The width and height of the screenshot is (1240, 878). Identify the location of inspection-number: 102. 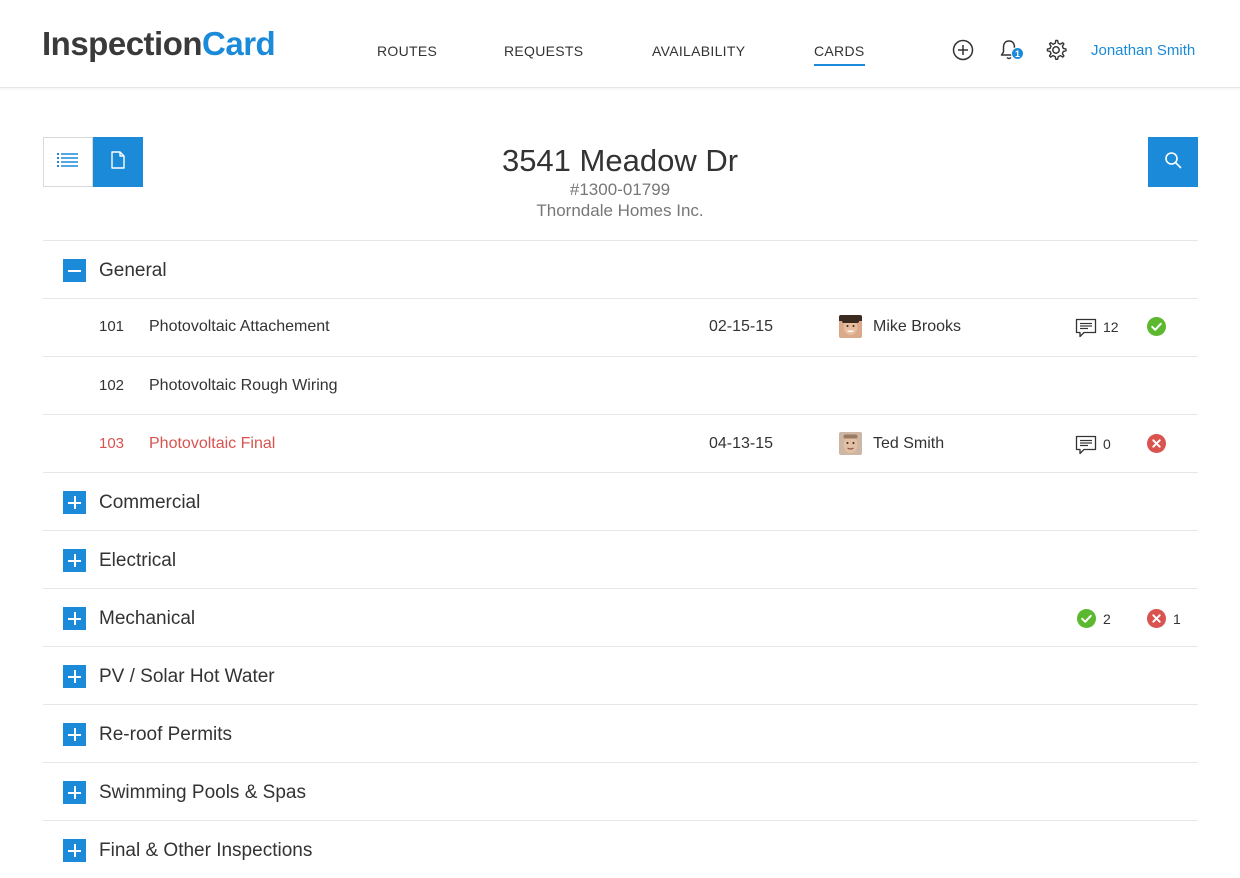
(112, 385).